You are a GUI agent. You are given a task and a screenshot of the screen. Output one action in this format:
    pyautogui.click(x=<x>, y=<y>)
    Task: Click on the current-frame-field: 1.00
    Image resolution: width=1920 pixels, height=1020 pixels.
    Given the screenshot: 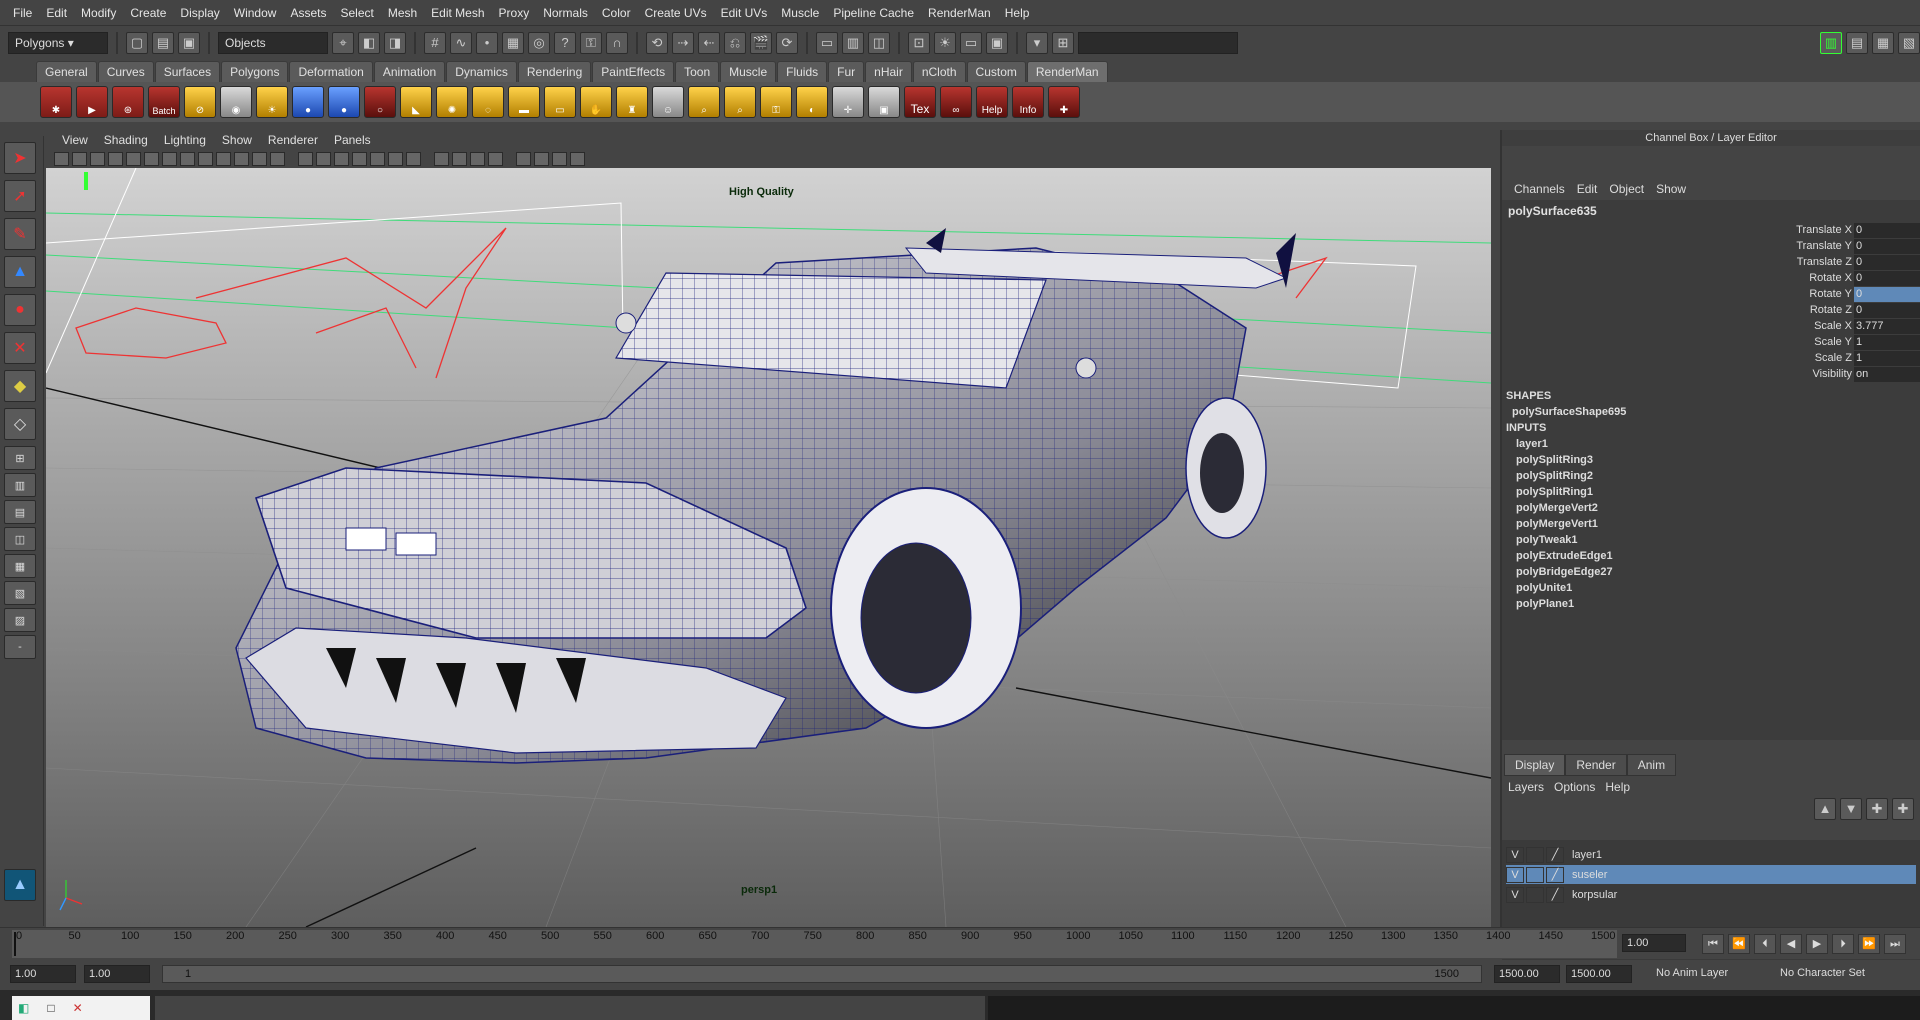 What is the action you would take?
    pyautogui.click(x=1654, y=943)
    